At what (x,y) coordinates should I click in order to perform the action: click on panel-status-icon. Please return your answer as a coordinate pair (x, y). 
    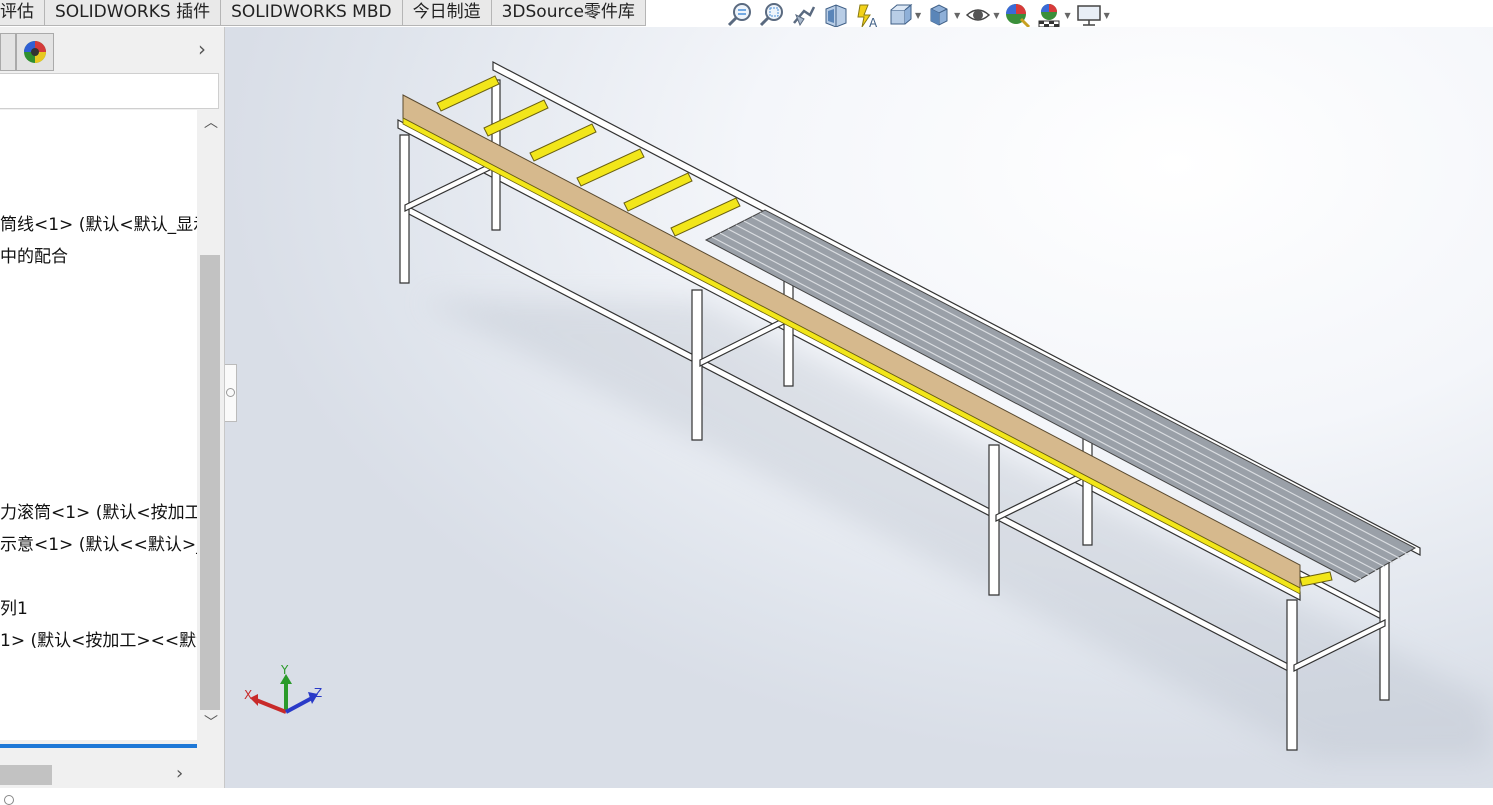
    Looking at the image, I should click on (9, 800).